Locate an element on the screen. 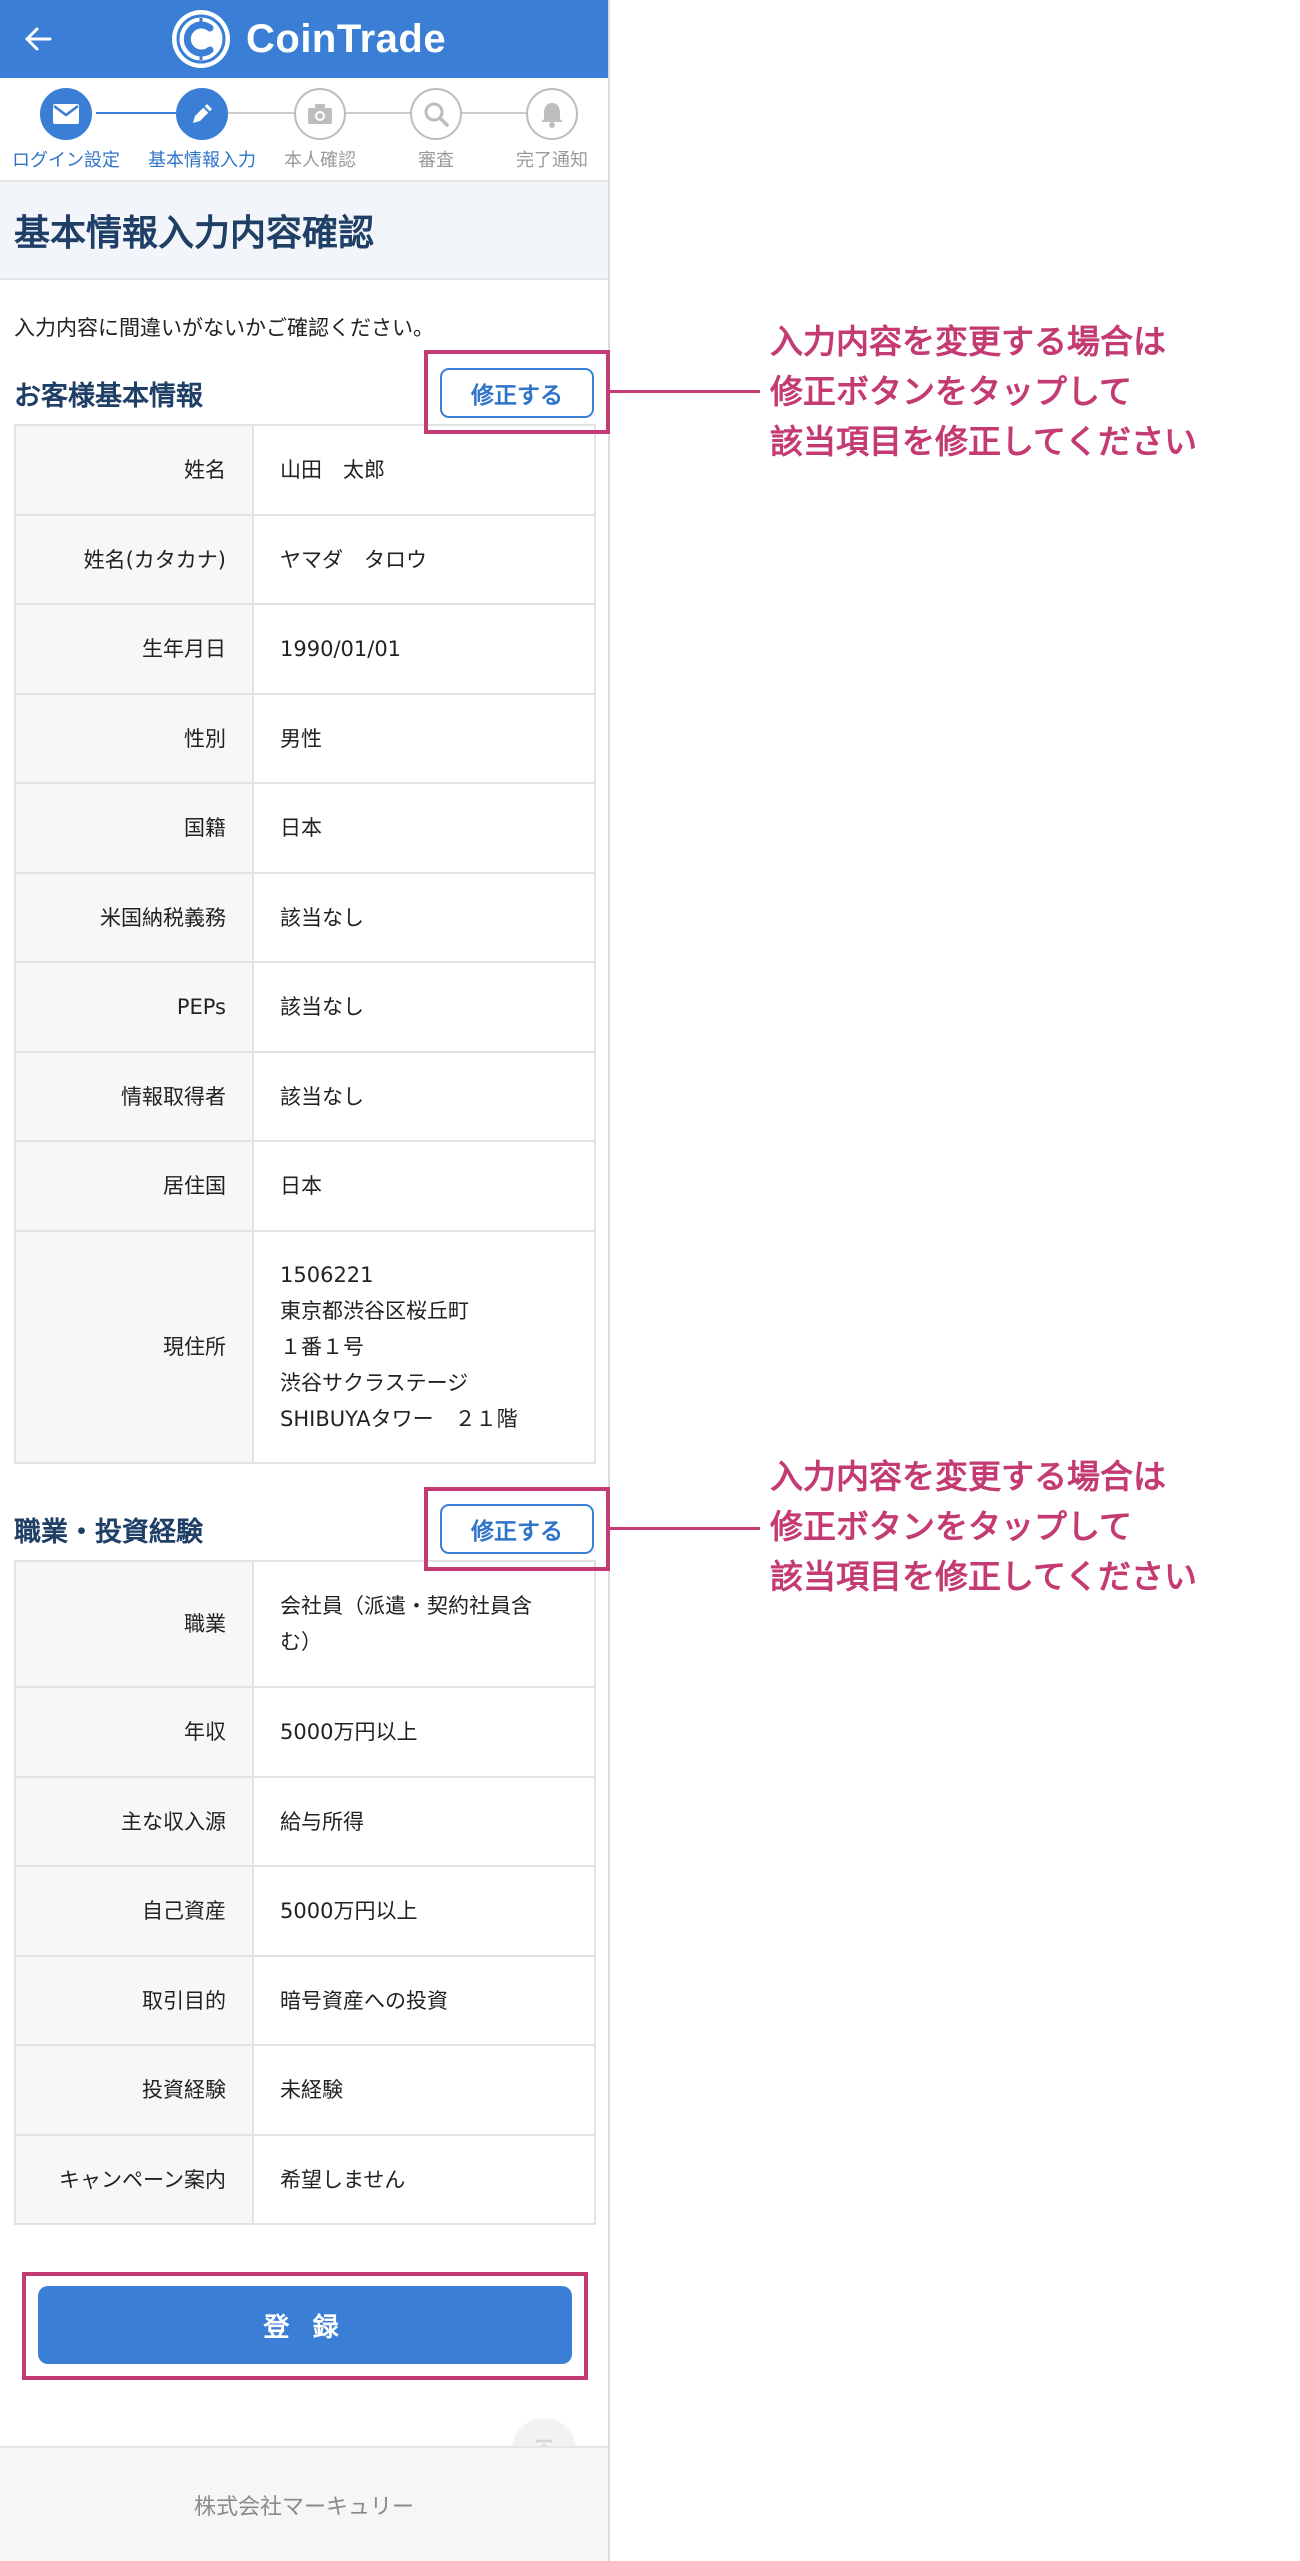 This screenshot has height=2561, width=1300. table-row: PEPs 該当なし is located at coordinates (305, 1007).